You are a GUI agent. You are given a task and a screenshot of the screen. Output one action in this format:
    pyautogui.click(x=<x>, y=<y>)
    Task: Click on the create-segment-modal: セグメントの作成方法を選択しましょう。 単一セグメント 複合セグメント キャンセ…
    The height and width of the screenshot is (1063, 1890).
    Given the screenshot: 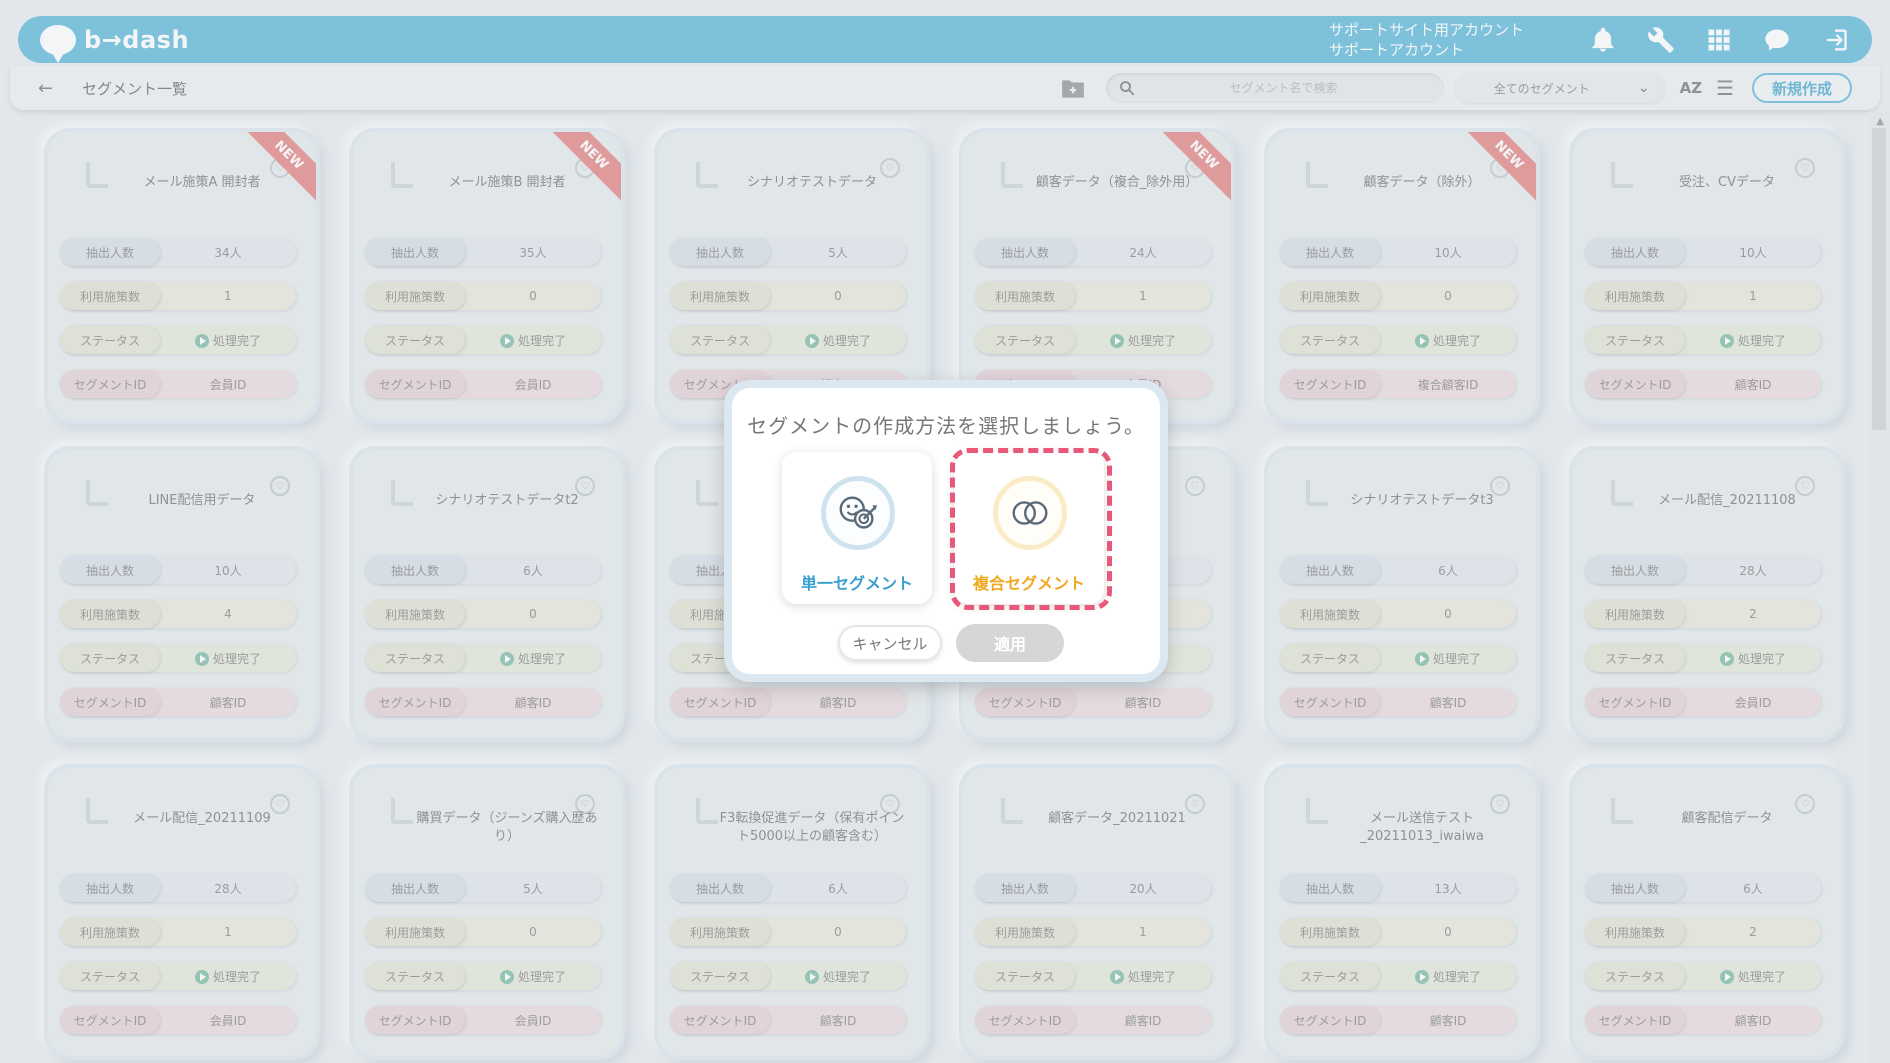 What is the action you would take?
    pyautogui.click(x=946, y=531)
    